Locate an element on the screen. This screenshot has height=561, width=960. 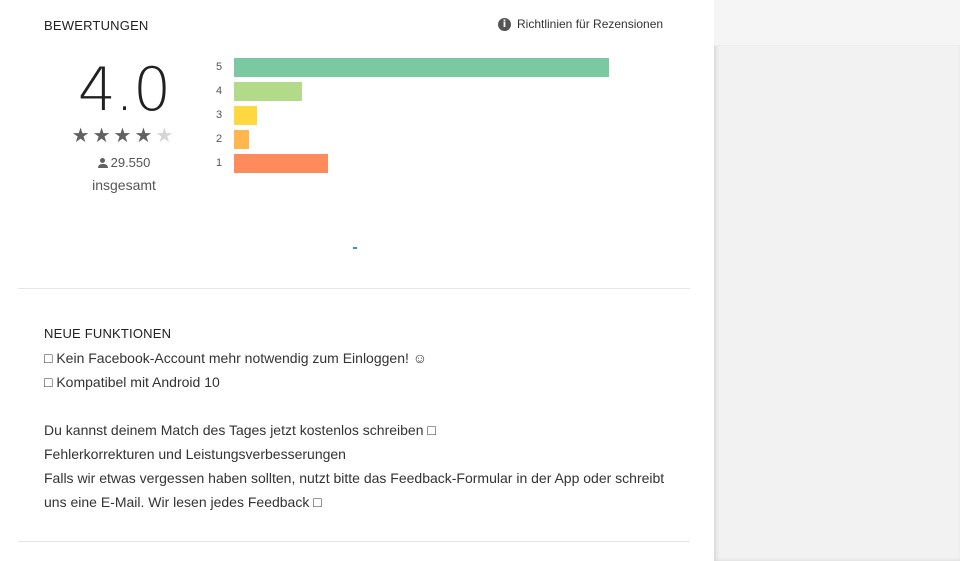
average-rating: 4.0 is located at coordinates (124, 90).